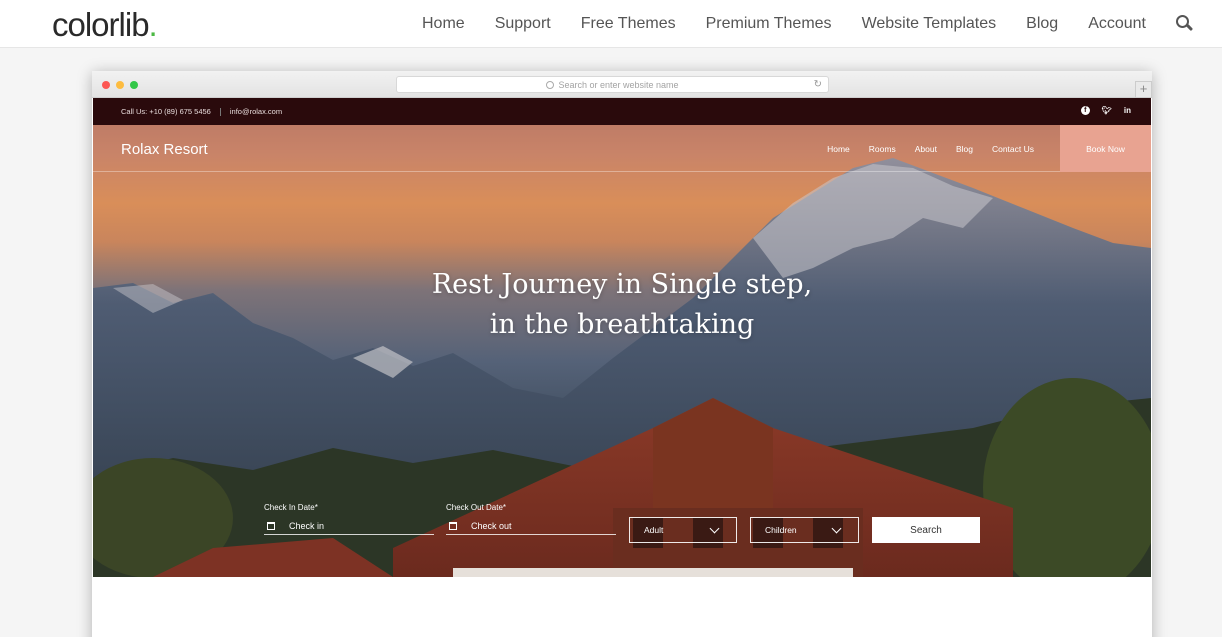 The height and width of the screenshot is (637, 1222). Describe the element at coordinates (622, 284) in the screenshot. I see `headline-line-1: Rest Journey in Single step,` at that location.